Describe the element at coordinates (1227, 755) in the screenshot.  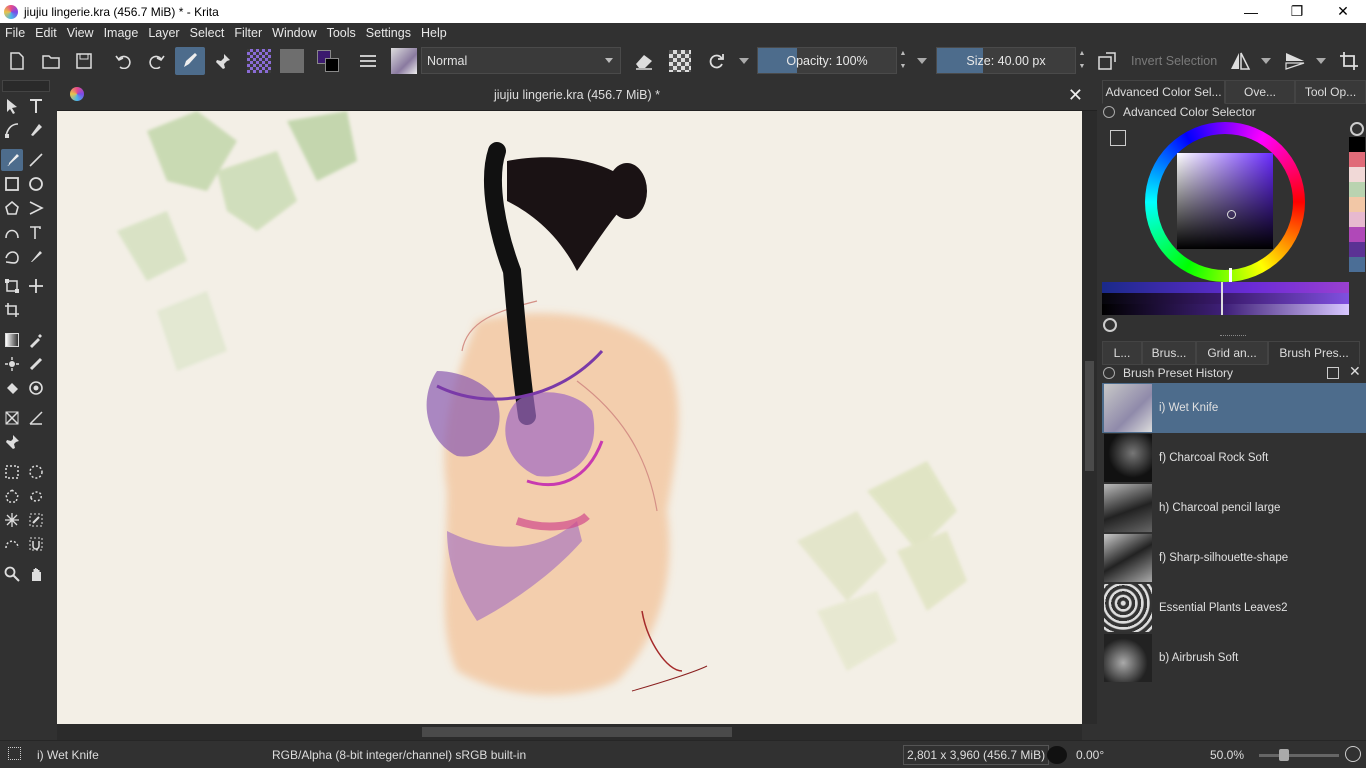
I see `status-zoom: 50.0%` at that location.